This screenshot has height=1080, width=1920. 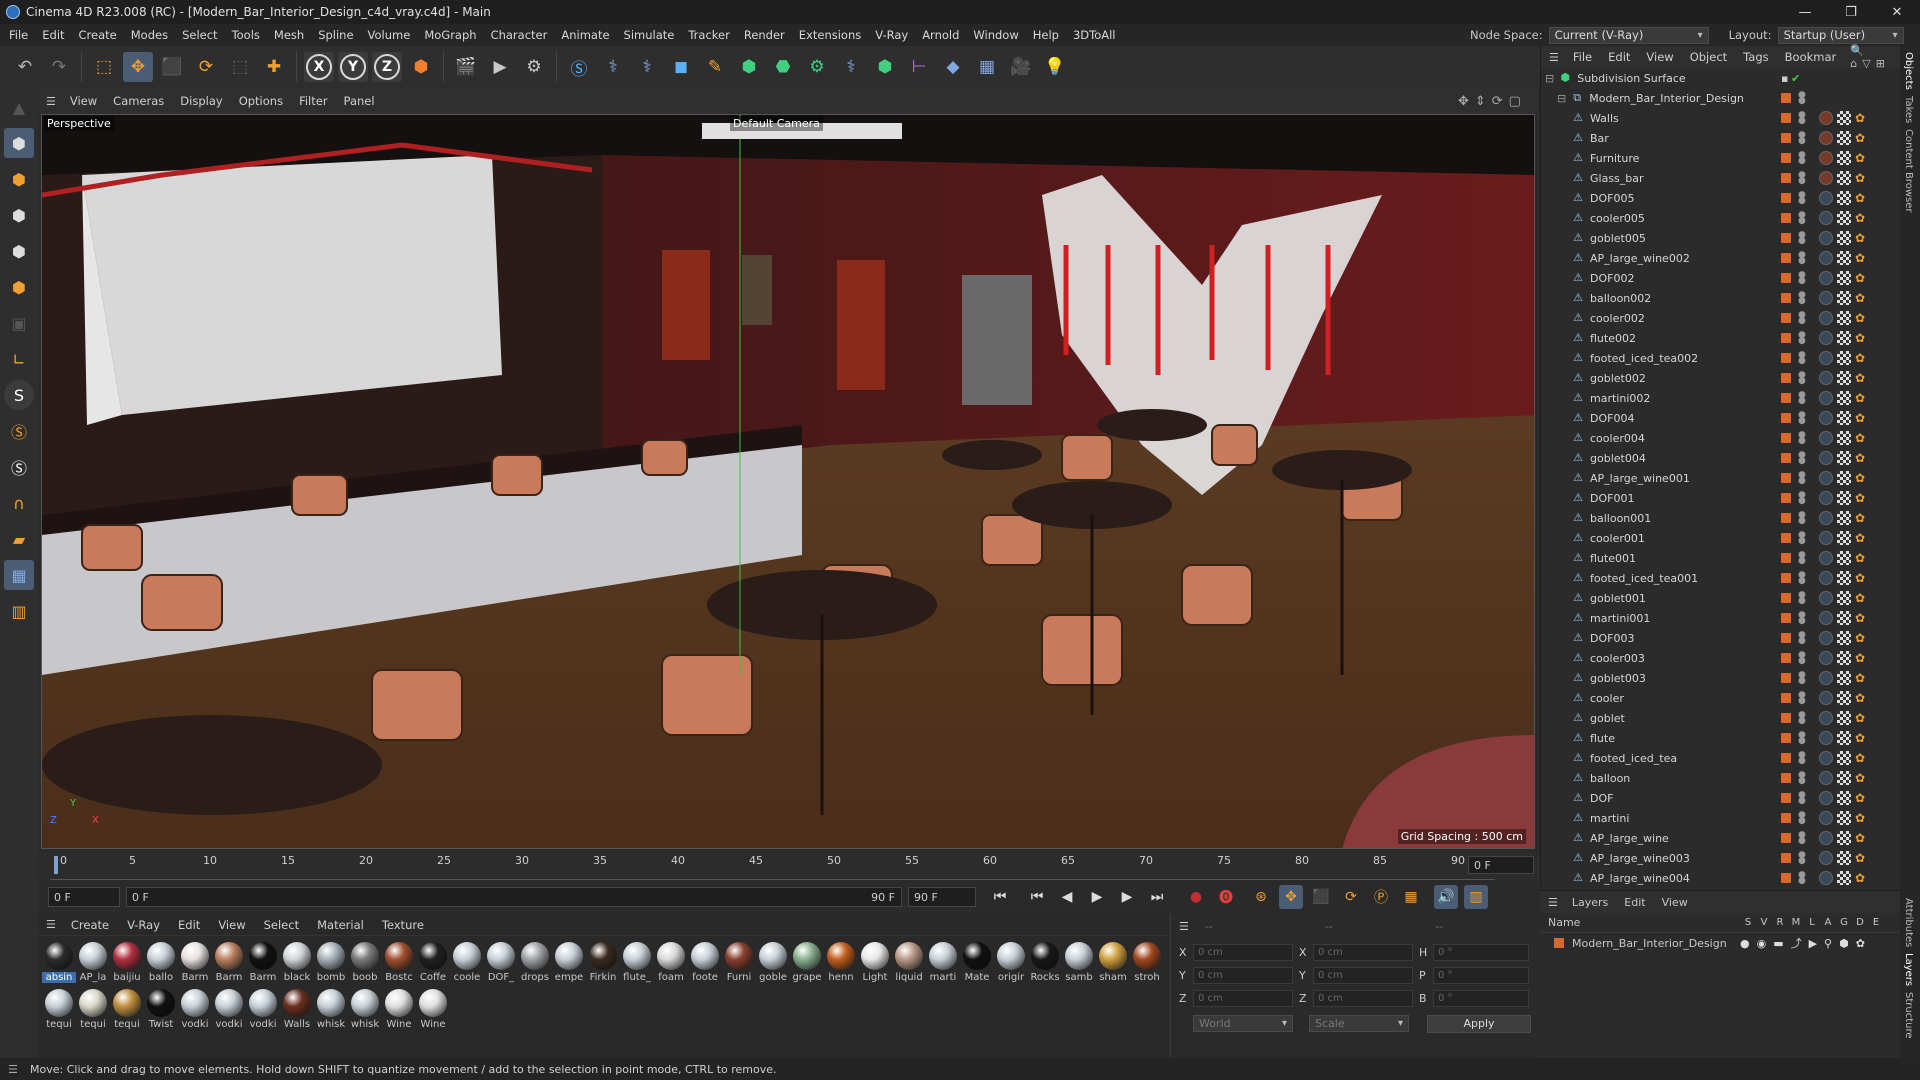 What do you see at coordinates (387, 67) in the screenshot?
I see `z-axis-lock-icon: Z` at bounding box center [387, 67].